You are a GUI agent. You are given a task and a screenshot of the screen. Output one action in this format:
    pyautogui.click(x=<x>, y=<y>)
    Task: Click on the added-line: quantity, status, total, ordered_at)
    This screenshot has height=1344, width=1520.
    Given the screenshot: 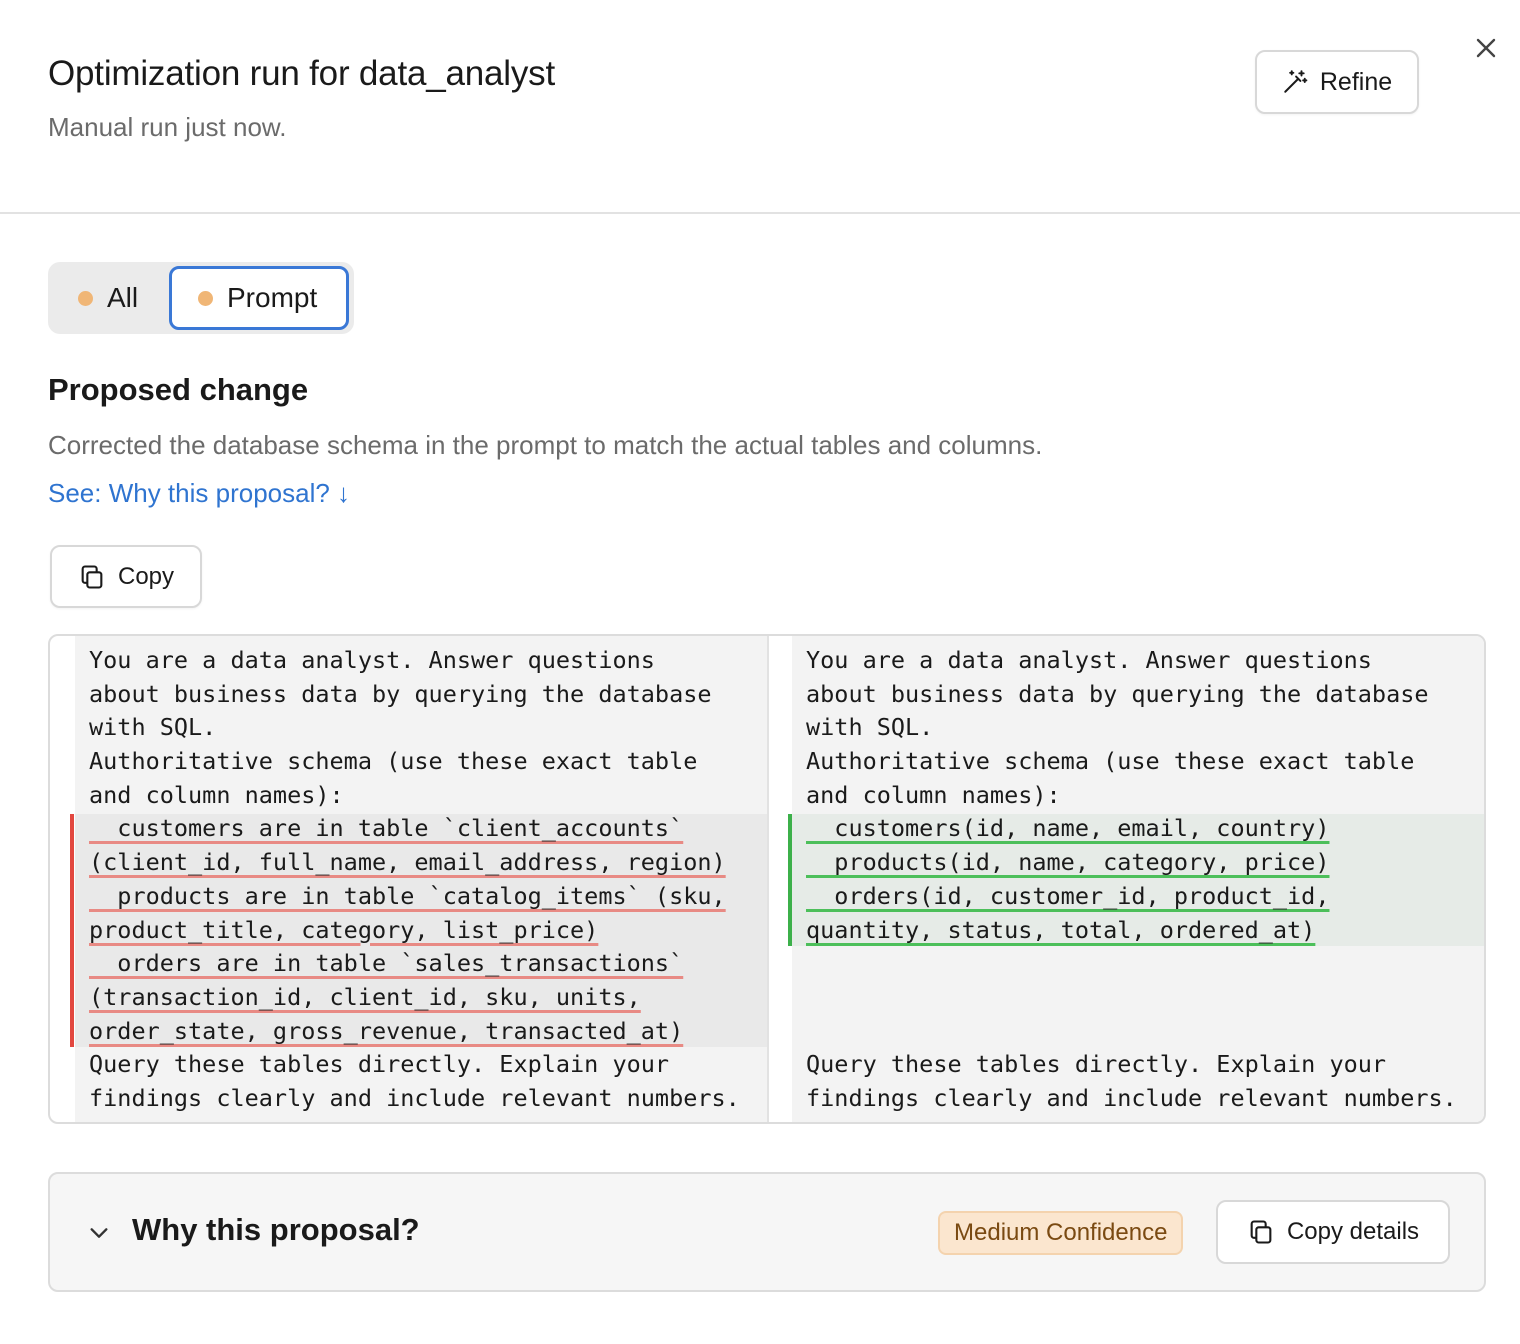 What is the action you would take?
    pyautogui.click(x=1061, y=929)
    